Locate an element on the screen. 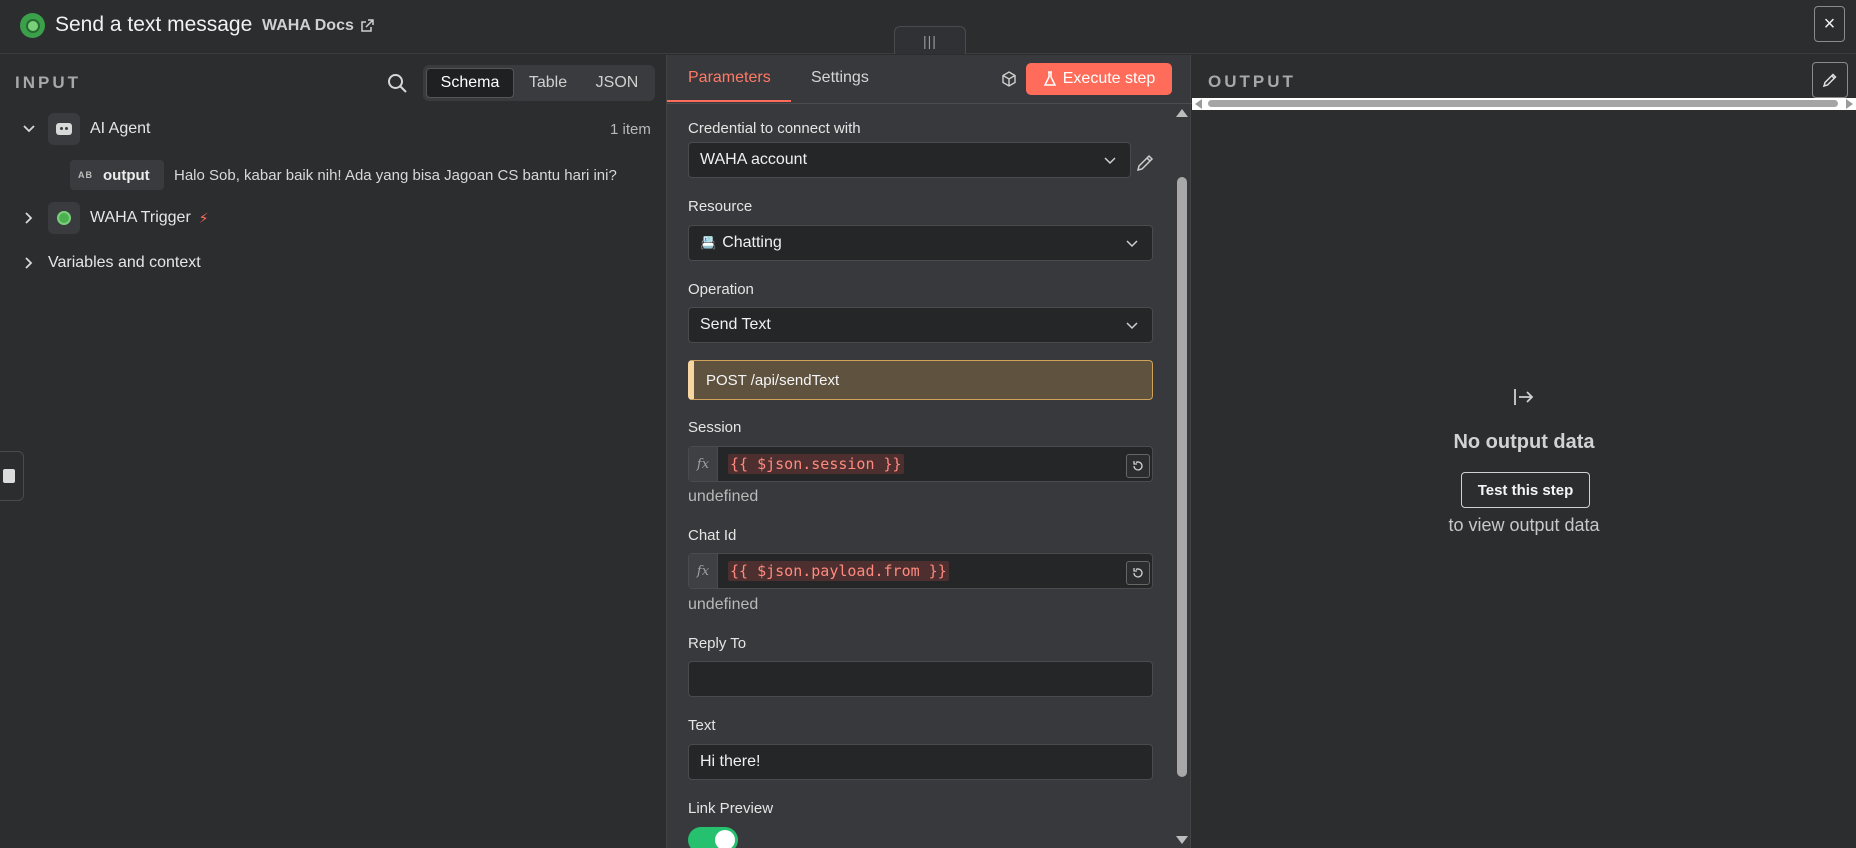 This screenshot has height=848, width=1856. chat-id-expression: {{ $json.payload.from }} is located at coordinates (838, 571).